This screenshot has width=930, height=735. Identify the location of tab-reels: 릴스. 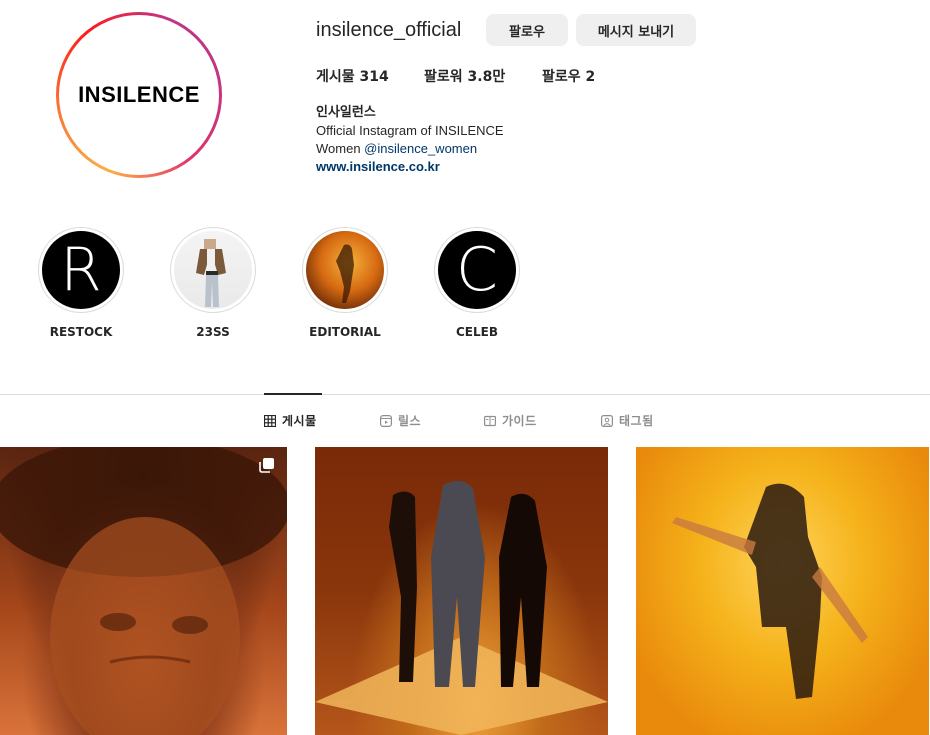
(400, 420).